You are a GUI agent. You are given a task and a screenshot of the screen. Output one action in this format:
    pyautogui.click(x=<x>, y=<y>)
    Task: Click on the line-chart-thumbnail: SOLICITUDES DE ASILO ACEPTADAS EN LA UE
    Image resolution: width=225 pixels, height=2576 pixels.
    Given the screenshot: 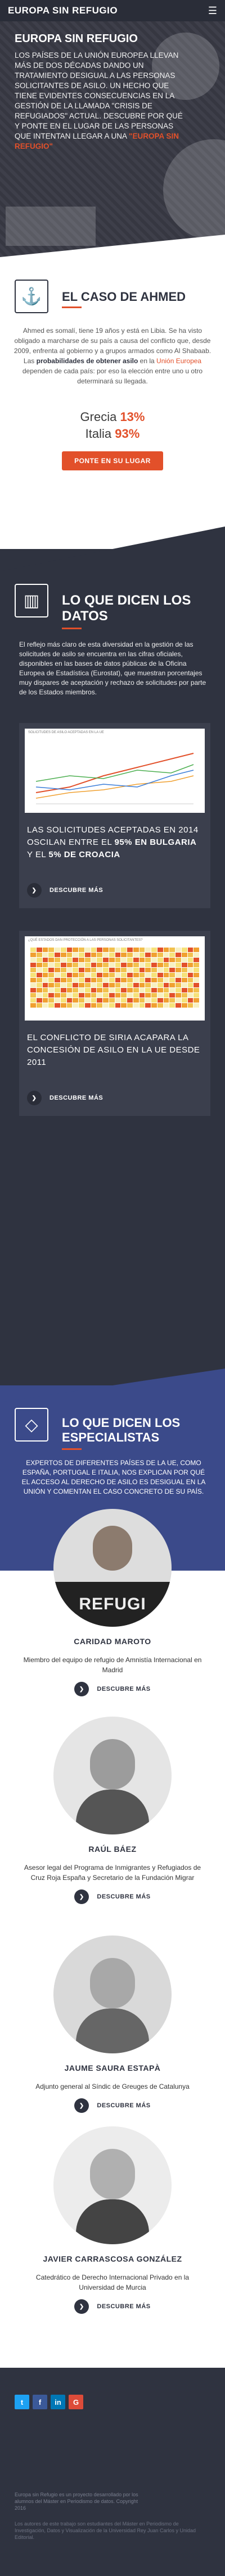 What is the action you would take?
    pyautogui.click(x=115, y=771)
    